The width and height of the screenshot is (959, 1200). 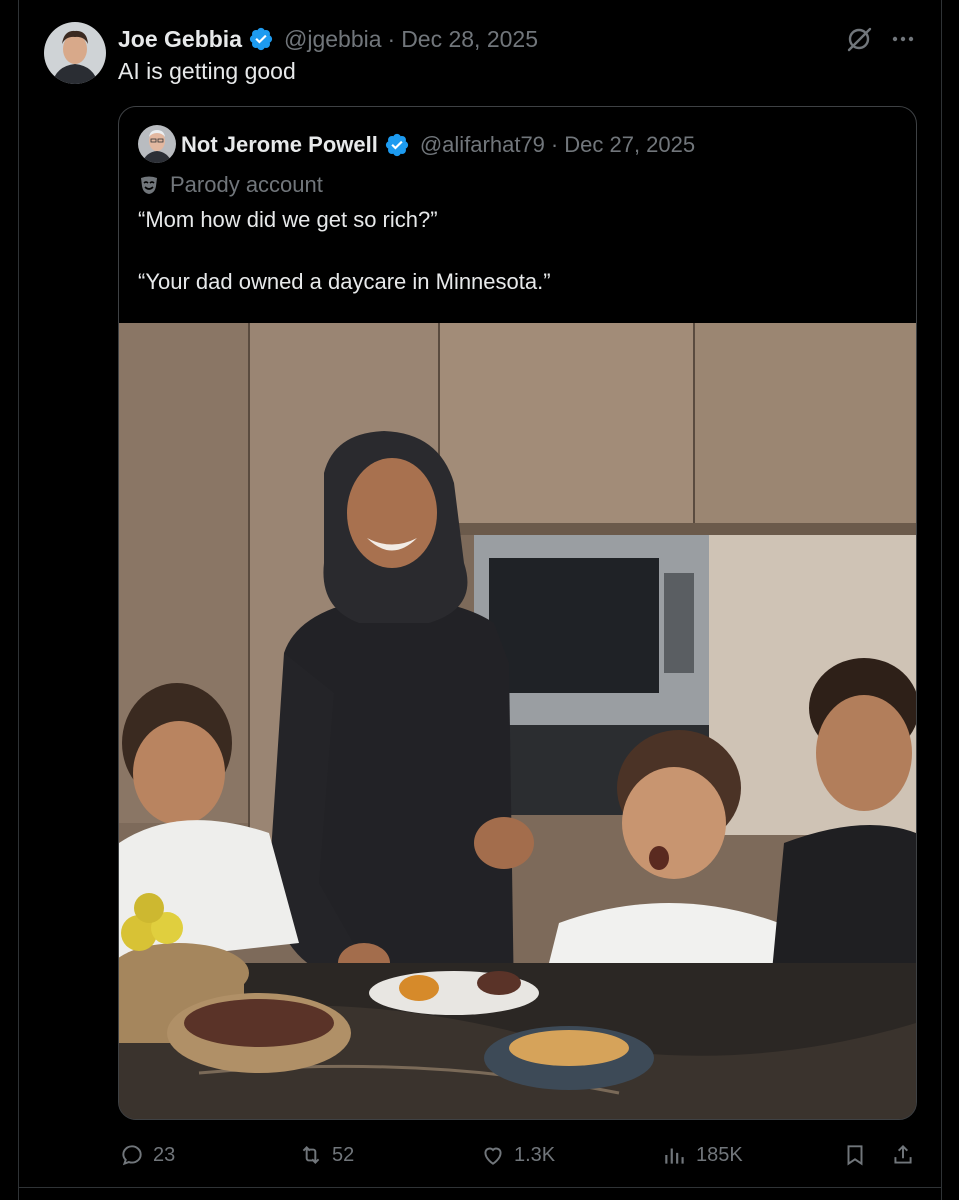 What do you see at coordinates (326, 1155) in the screenshot?
I see `repost-button: 52` at bounding box center [326, 1155].